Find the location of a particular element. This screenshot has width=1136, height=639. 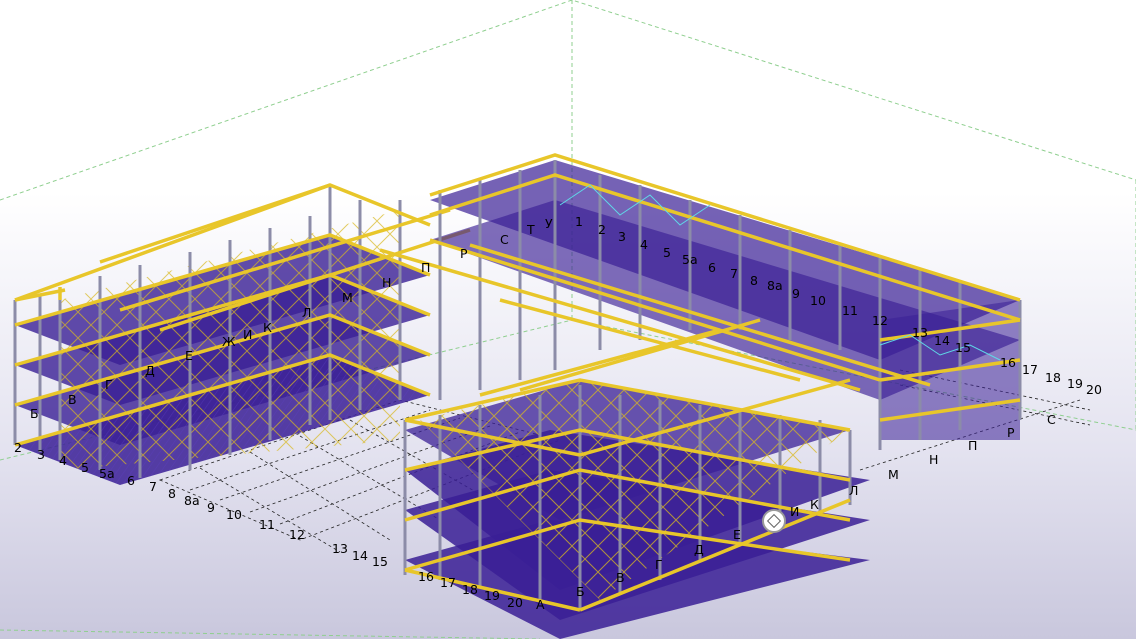

axis-label: У is located at coordinates (549, 223).